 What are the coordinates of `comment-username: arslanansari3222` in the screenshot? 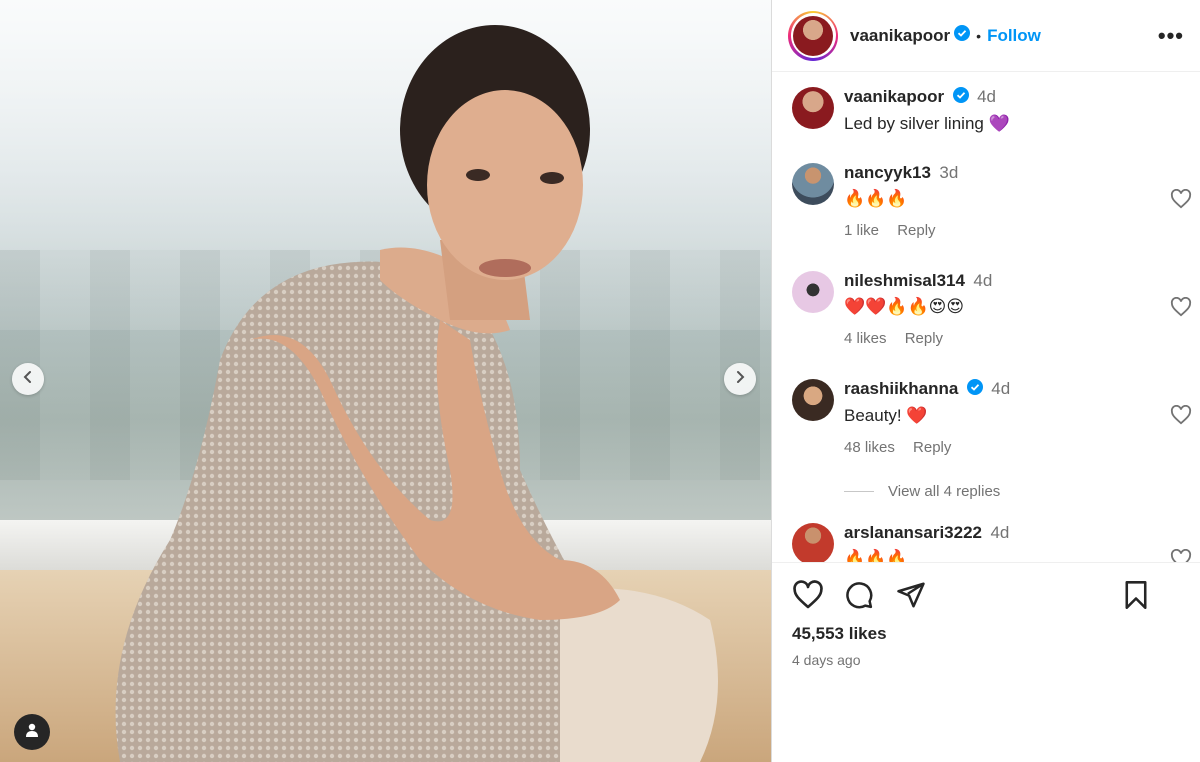 It's located at (913, 532).